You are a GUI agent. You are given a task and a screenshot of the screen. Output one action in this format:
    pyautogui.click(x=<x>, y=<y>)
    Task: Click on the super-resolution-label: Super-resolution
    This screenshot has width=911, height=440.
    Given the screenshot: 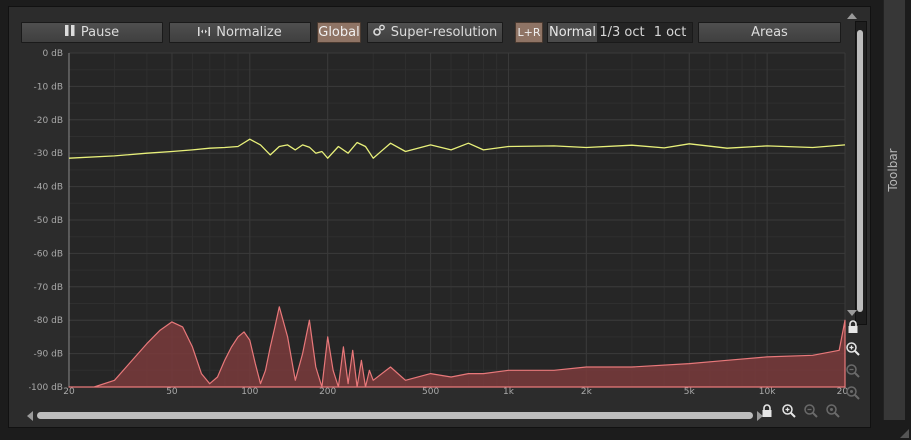 What is the action you would take?
    pyautogui.click(x=444, y=32)
    